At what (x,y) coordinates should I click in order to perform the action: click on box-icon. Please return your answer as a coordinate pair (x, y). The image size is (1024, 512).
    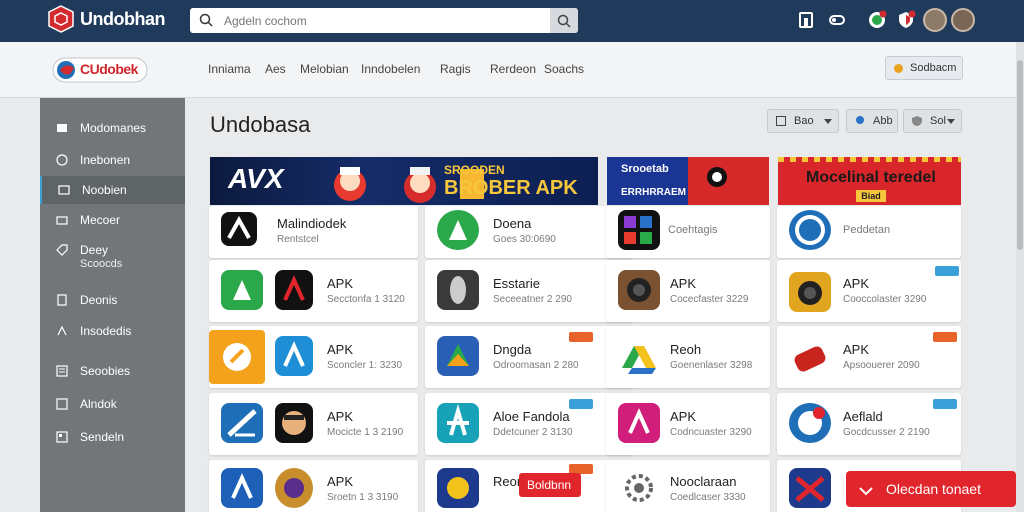
    Looking at the image, I should click on (64, 190).